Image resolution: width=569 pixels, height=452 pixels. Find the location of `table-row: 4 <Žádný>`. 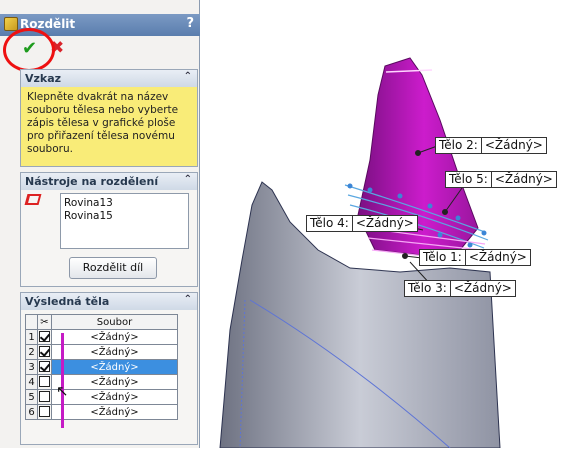

table-row: 4 <Žádný> is located at coordinates (101, 382).